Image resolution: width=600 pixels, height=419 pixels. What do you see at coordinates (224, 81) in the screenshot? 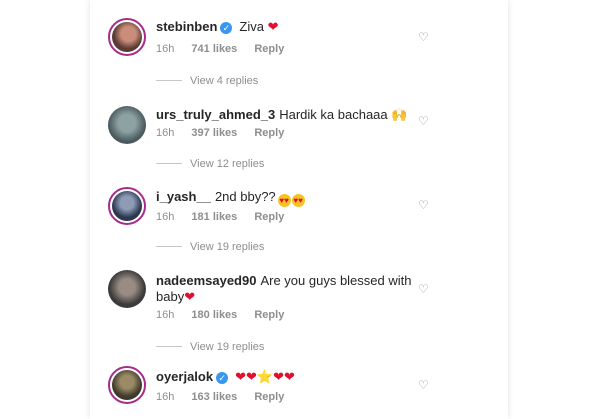
I see `view-replies-label: View 4 replies` at bounding box center [224, 81].